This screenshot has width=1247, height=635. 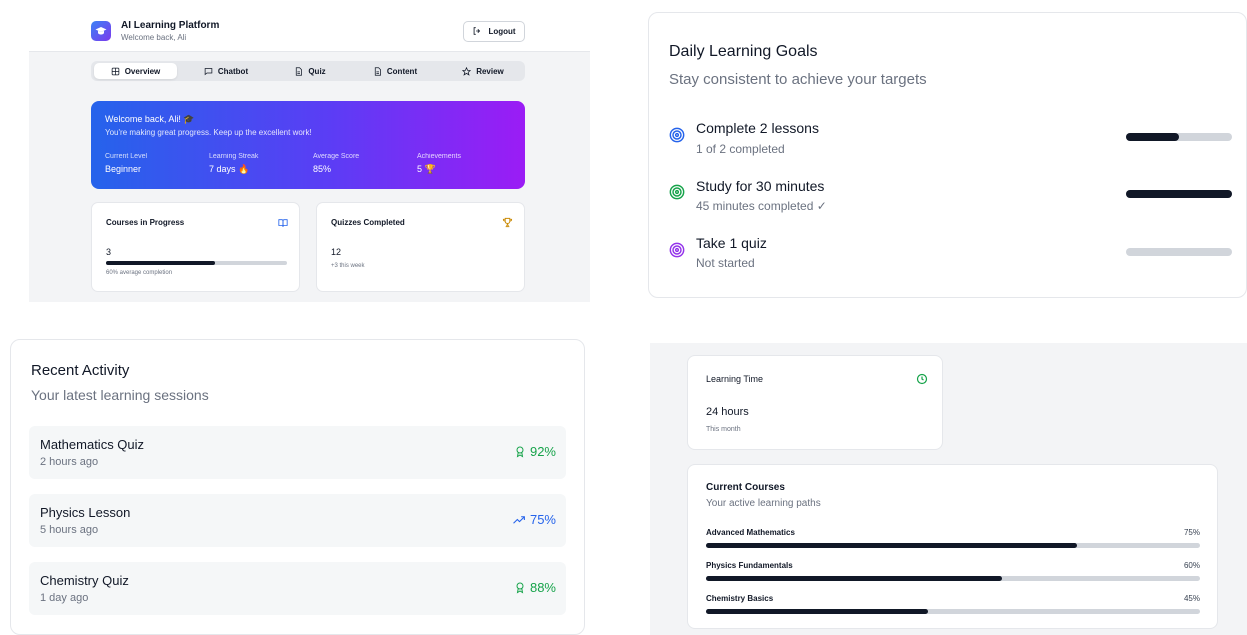 What do you see at coordinates (322, 169) in the screenshot?
I see `stat-value: 85%` at bounding box center [322, 169].